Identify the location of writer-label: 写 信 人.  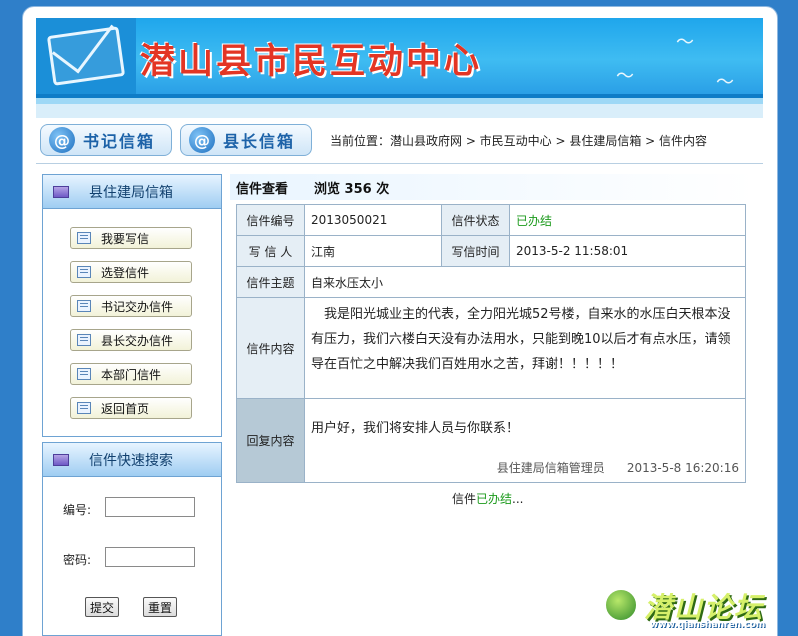
(270, 251).